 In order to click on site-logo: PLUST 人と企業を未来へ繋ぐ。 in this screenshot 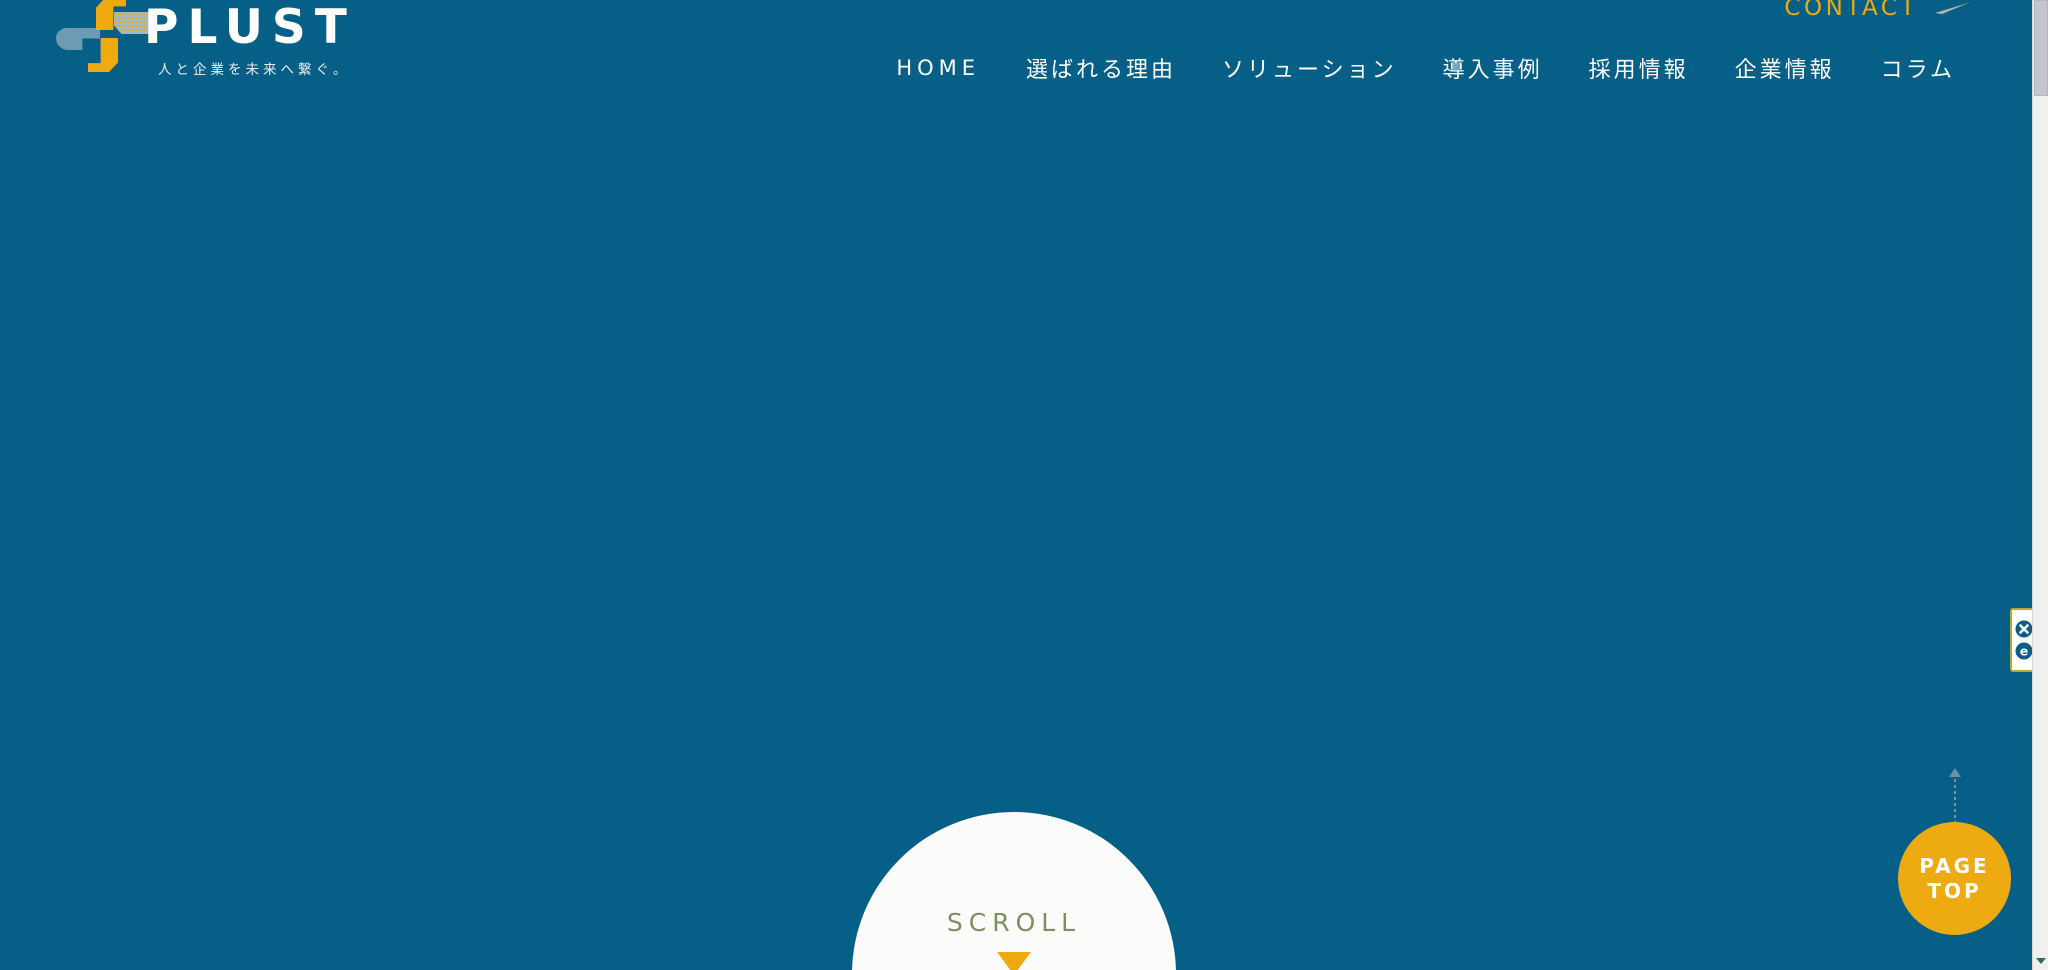, I will do `click(208, 46)`.